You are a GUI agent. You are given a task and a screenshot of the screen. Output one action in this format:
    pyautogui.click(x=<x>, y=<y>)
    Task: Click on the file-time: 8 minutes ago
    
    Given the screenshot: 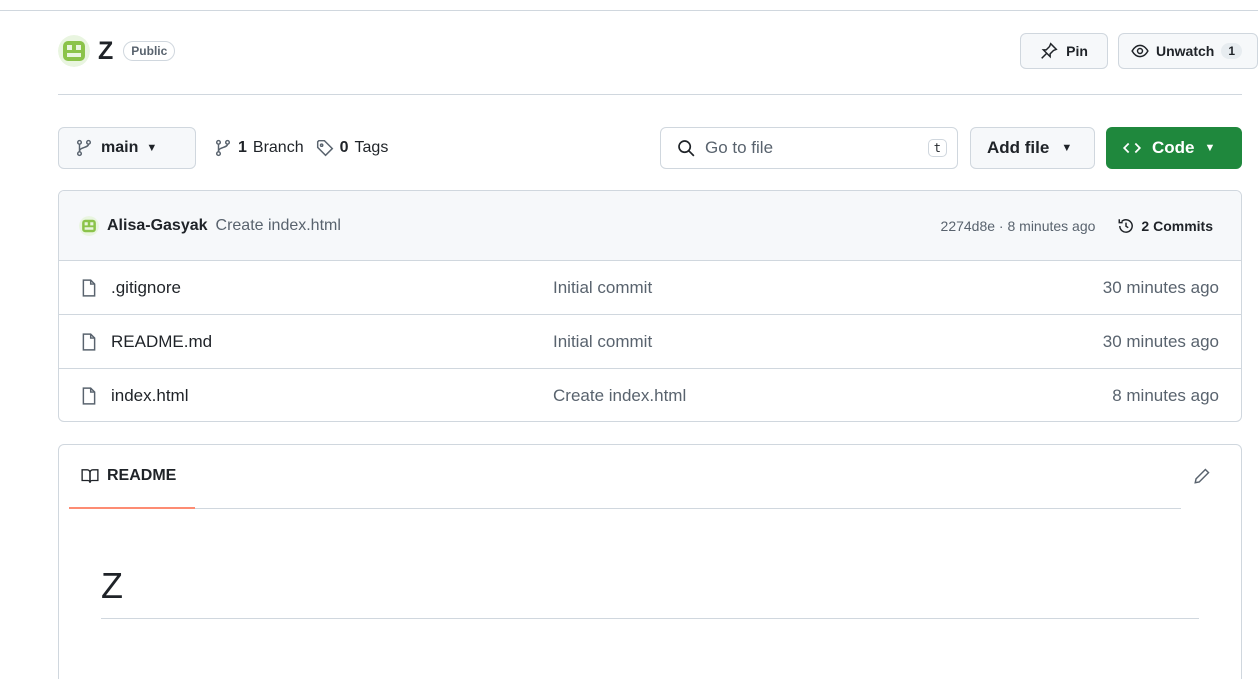 What is the action you would take?
    pyautogui.click(x=1165, y=395)
    